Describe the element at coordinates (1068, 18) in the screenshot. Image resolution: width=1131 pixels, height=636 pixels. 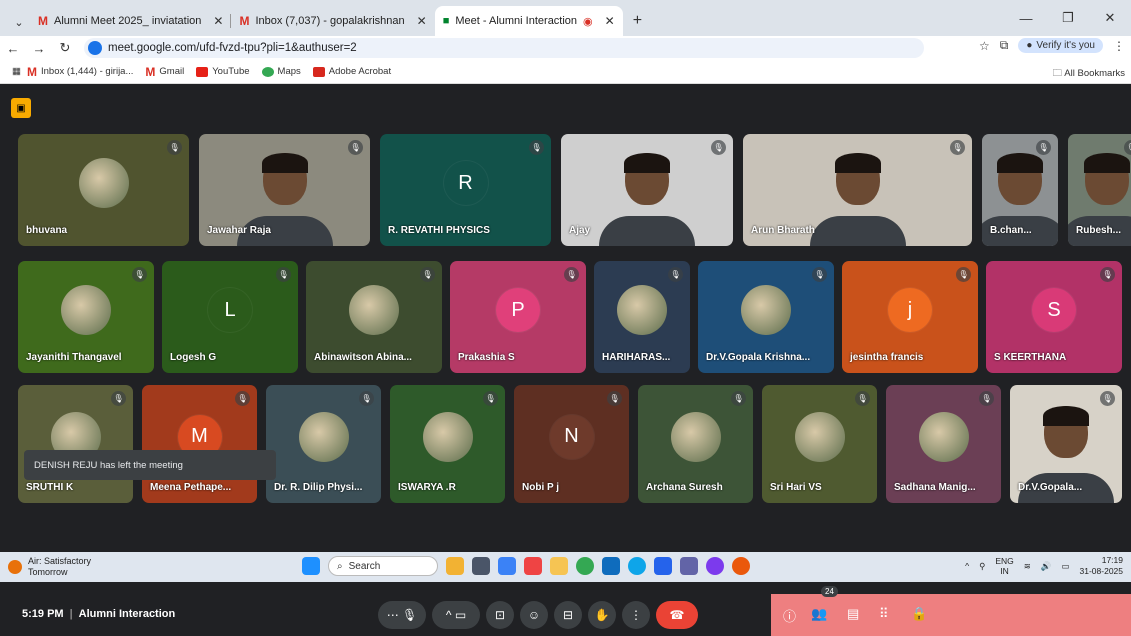
I see `restore-icon: ❐` at that location.